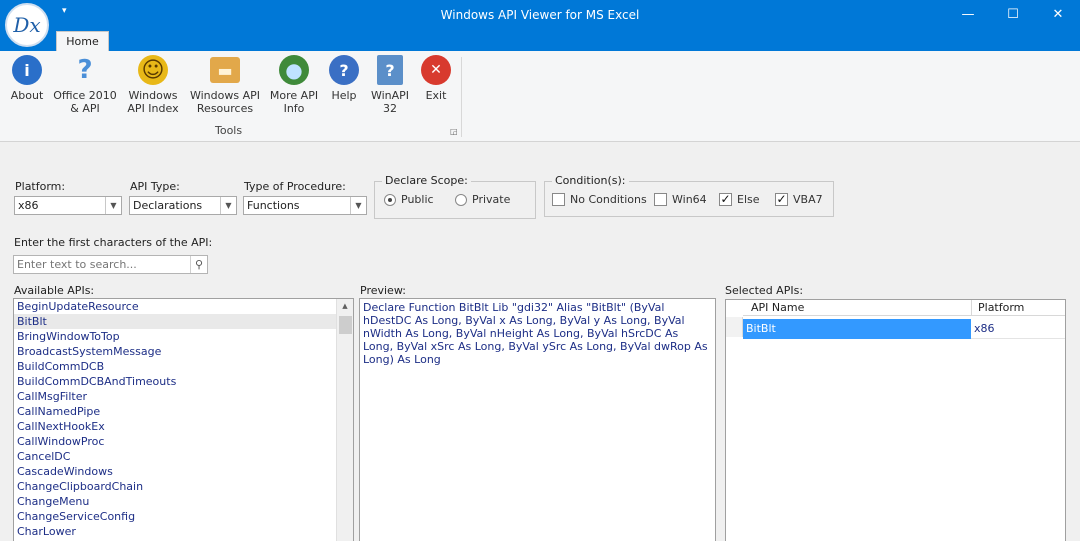 This screenshot has height=541, width=1080. I want to click on selected-apis-label: Selected APIs:, so click(764, 290).